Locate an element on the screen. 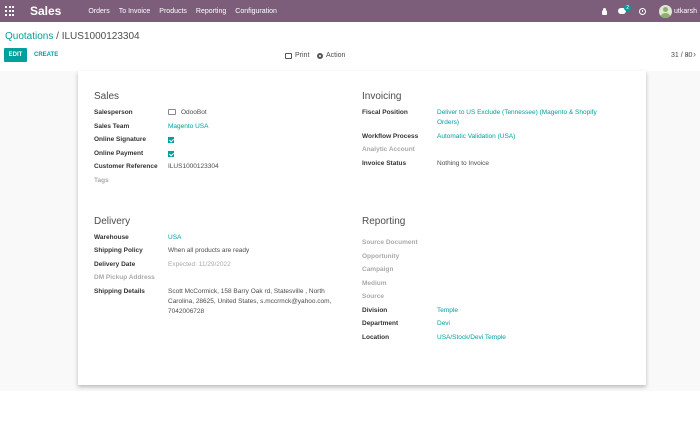  print-button: Print is located at coordinates (297, 55).